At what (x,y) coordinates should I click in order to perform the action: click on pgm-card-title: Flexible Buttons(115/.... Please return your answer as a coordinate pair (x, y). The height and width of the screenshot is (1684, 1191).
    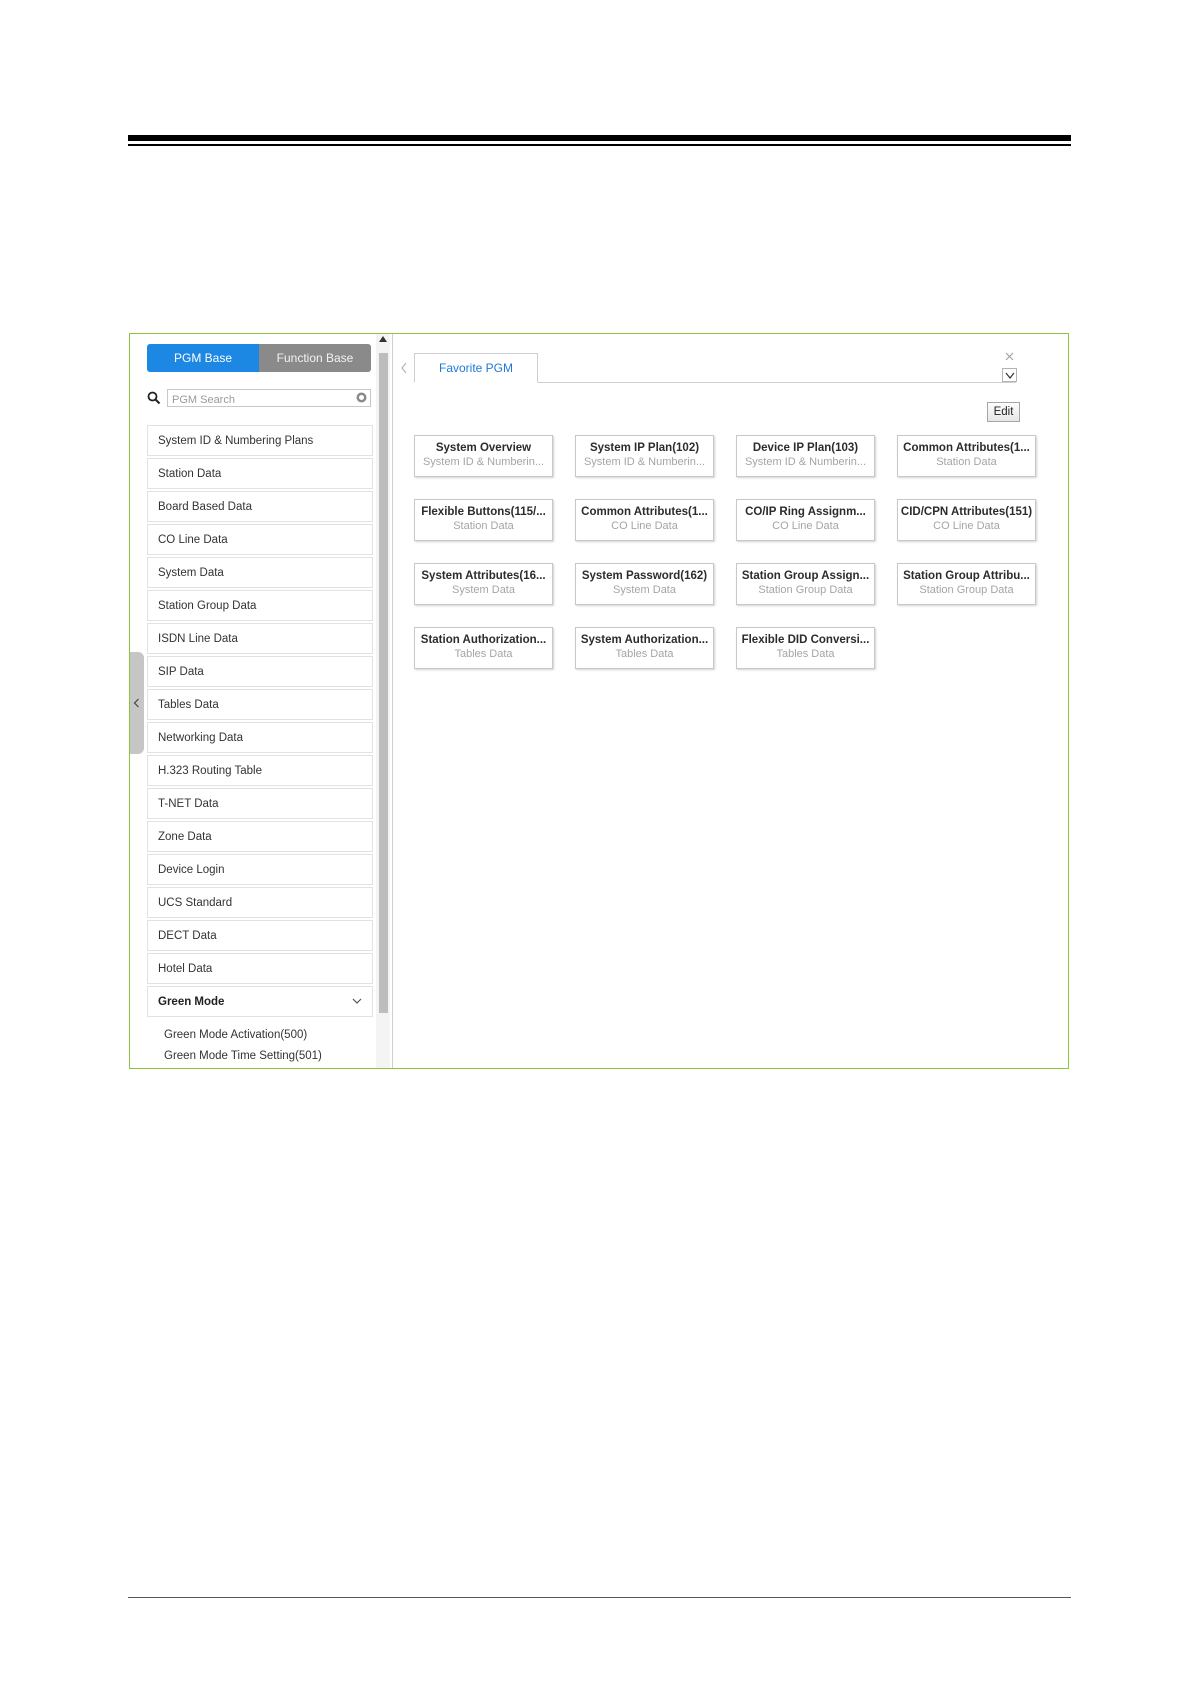
    Looking at the image, I should click on (483, 512).